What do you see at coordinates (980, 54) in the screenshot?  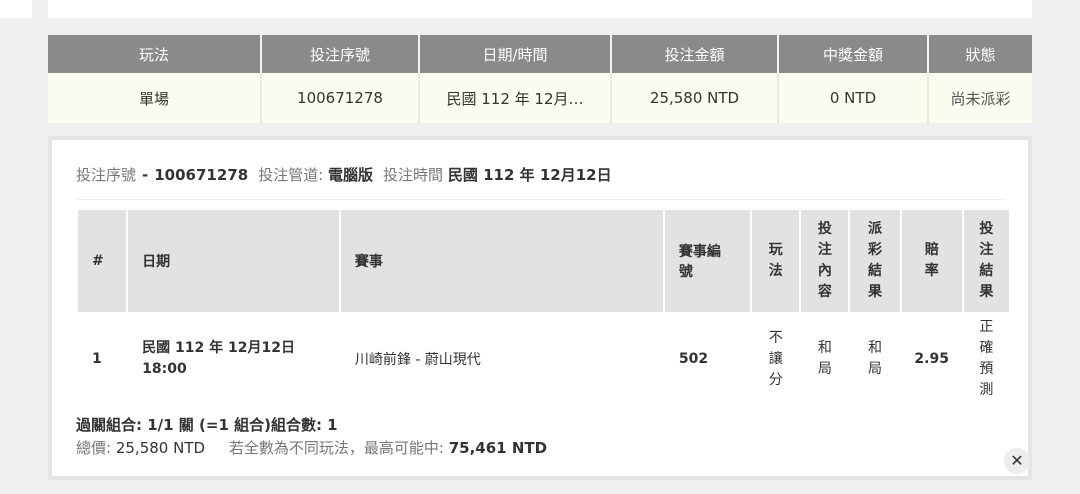 I see `header-status: 狀態` at bounding box center [980, 54].